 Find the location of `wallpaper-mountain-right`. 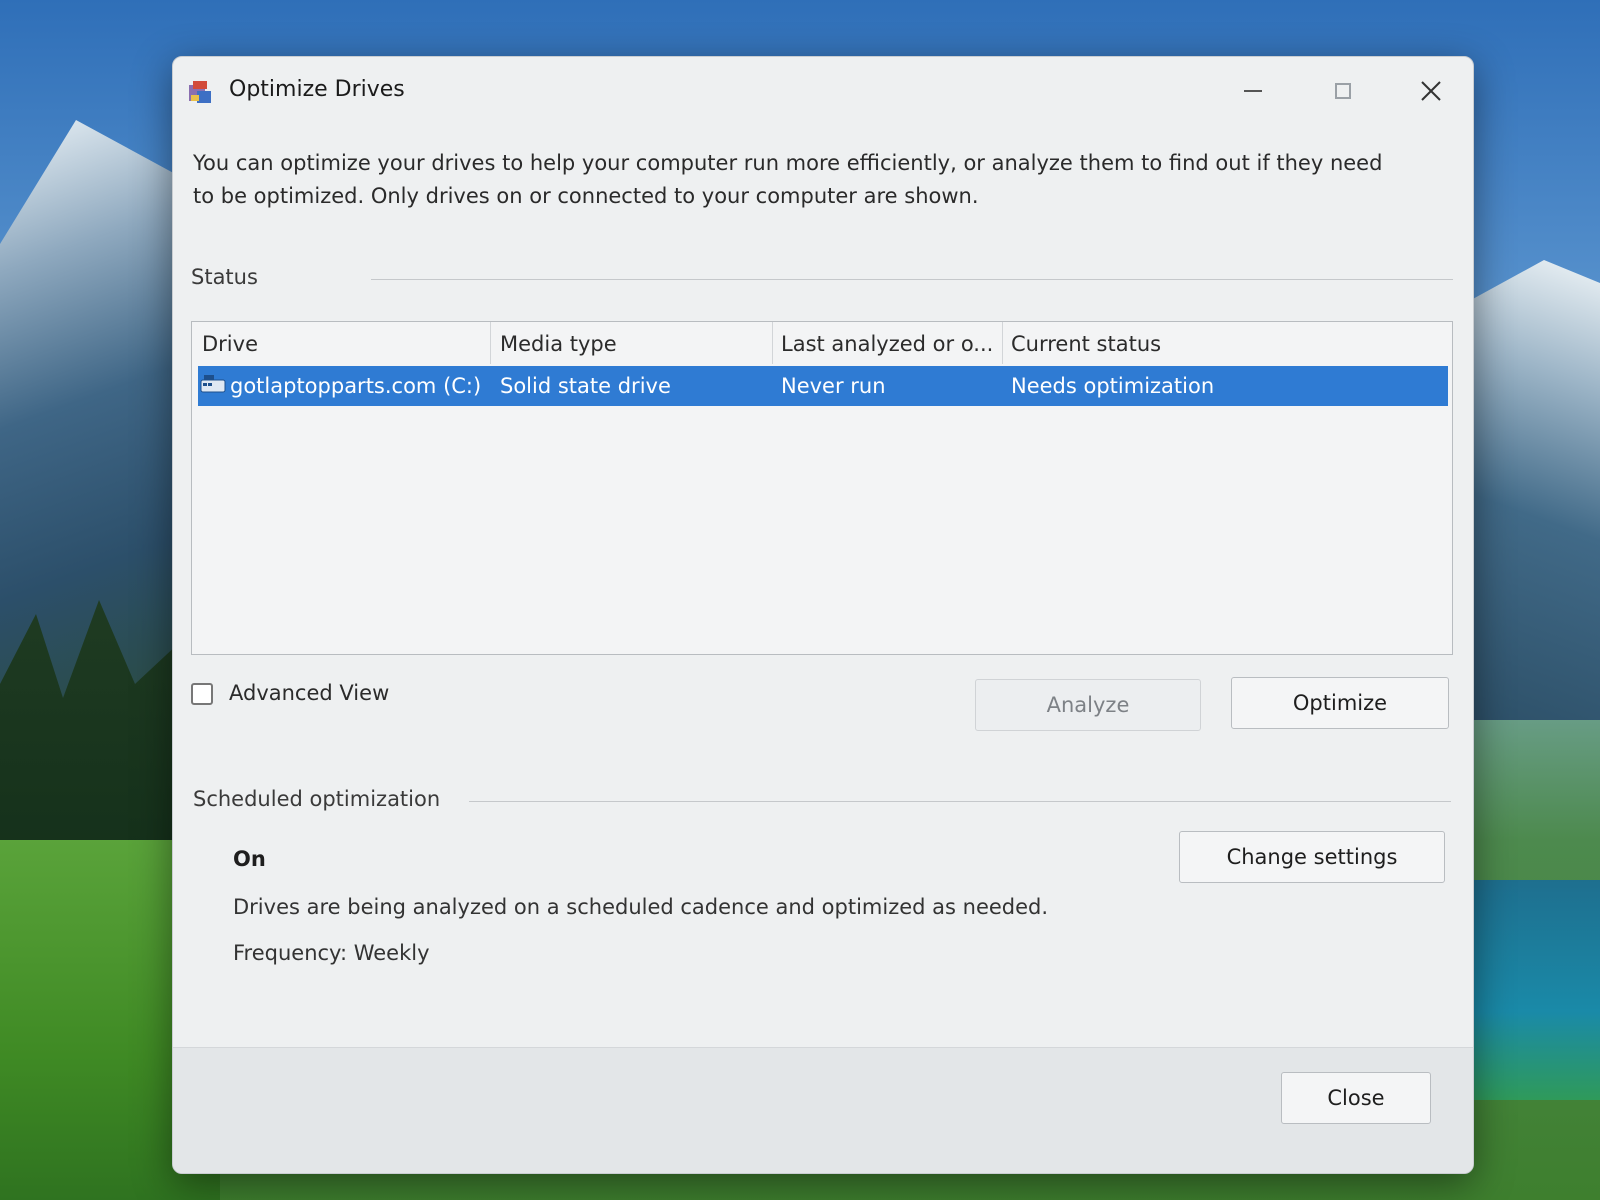

wallpaper-mountain-right is located at coordinates (1530, 490).